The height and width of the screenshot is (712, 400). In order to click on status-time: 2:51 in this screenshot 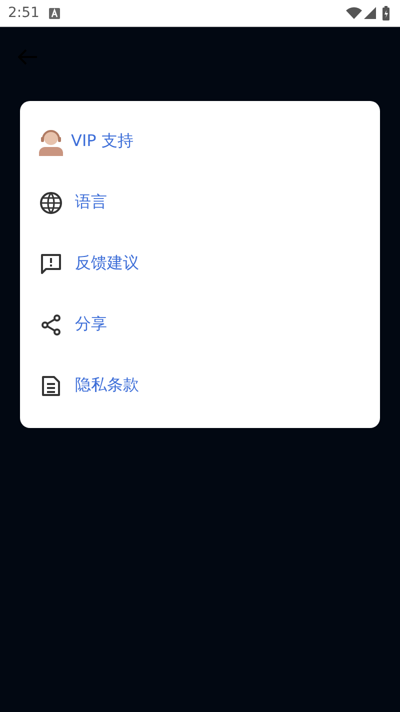, I will do `click(24, 13)`.